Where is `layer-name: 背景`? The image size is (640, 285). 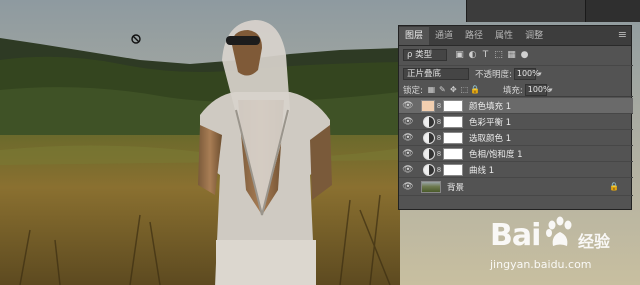
layer-name: 背景 is located at coordinates (455, 187).